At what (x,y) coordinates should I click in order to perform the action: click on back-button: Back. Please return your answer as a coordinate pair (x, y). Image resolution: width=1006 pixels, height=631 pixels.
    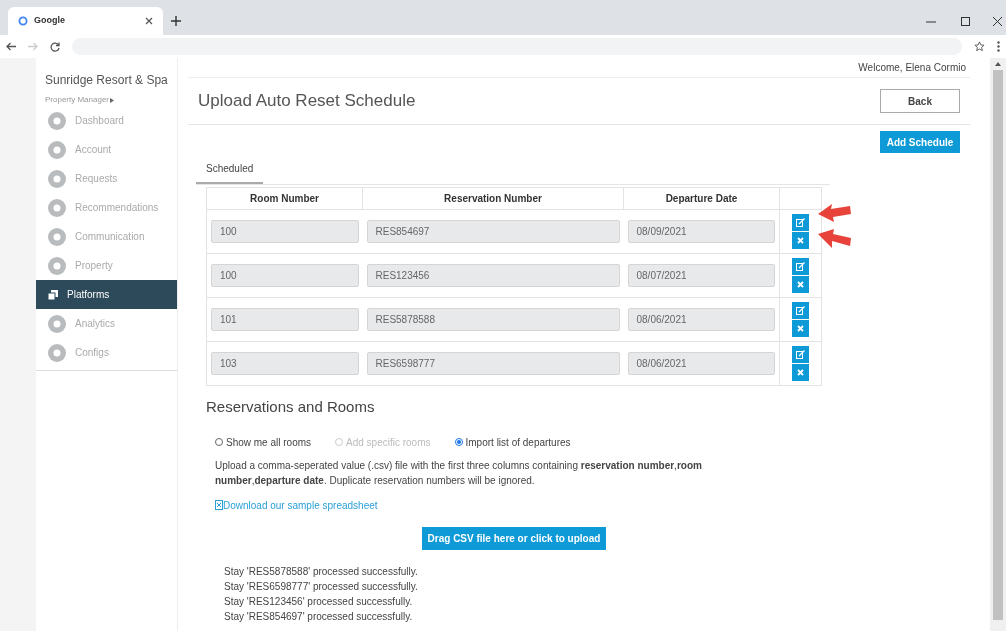
    Looking at the image, I should click on (920, 101).